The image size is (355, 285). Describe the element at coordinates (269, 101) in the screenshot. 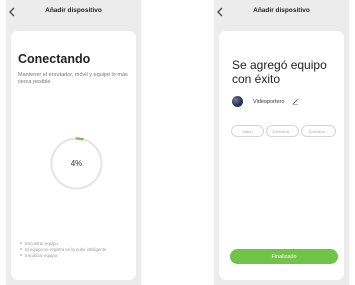

I see `device-name: Videoportero` at that location.